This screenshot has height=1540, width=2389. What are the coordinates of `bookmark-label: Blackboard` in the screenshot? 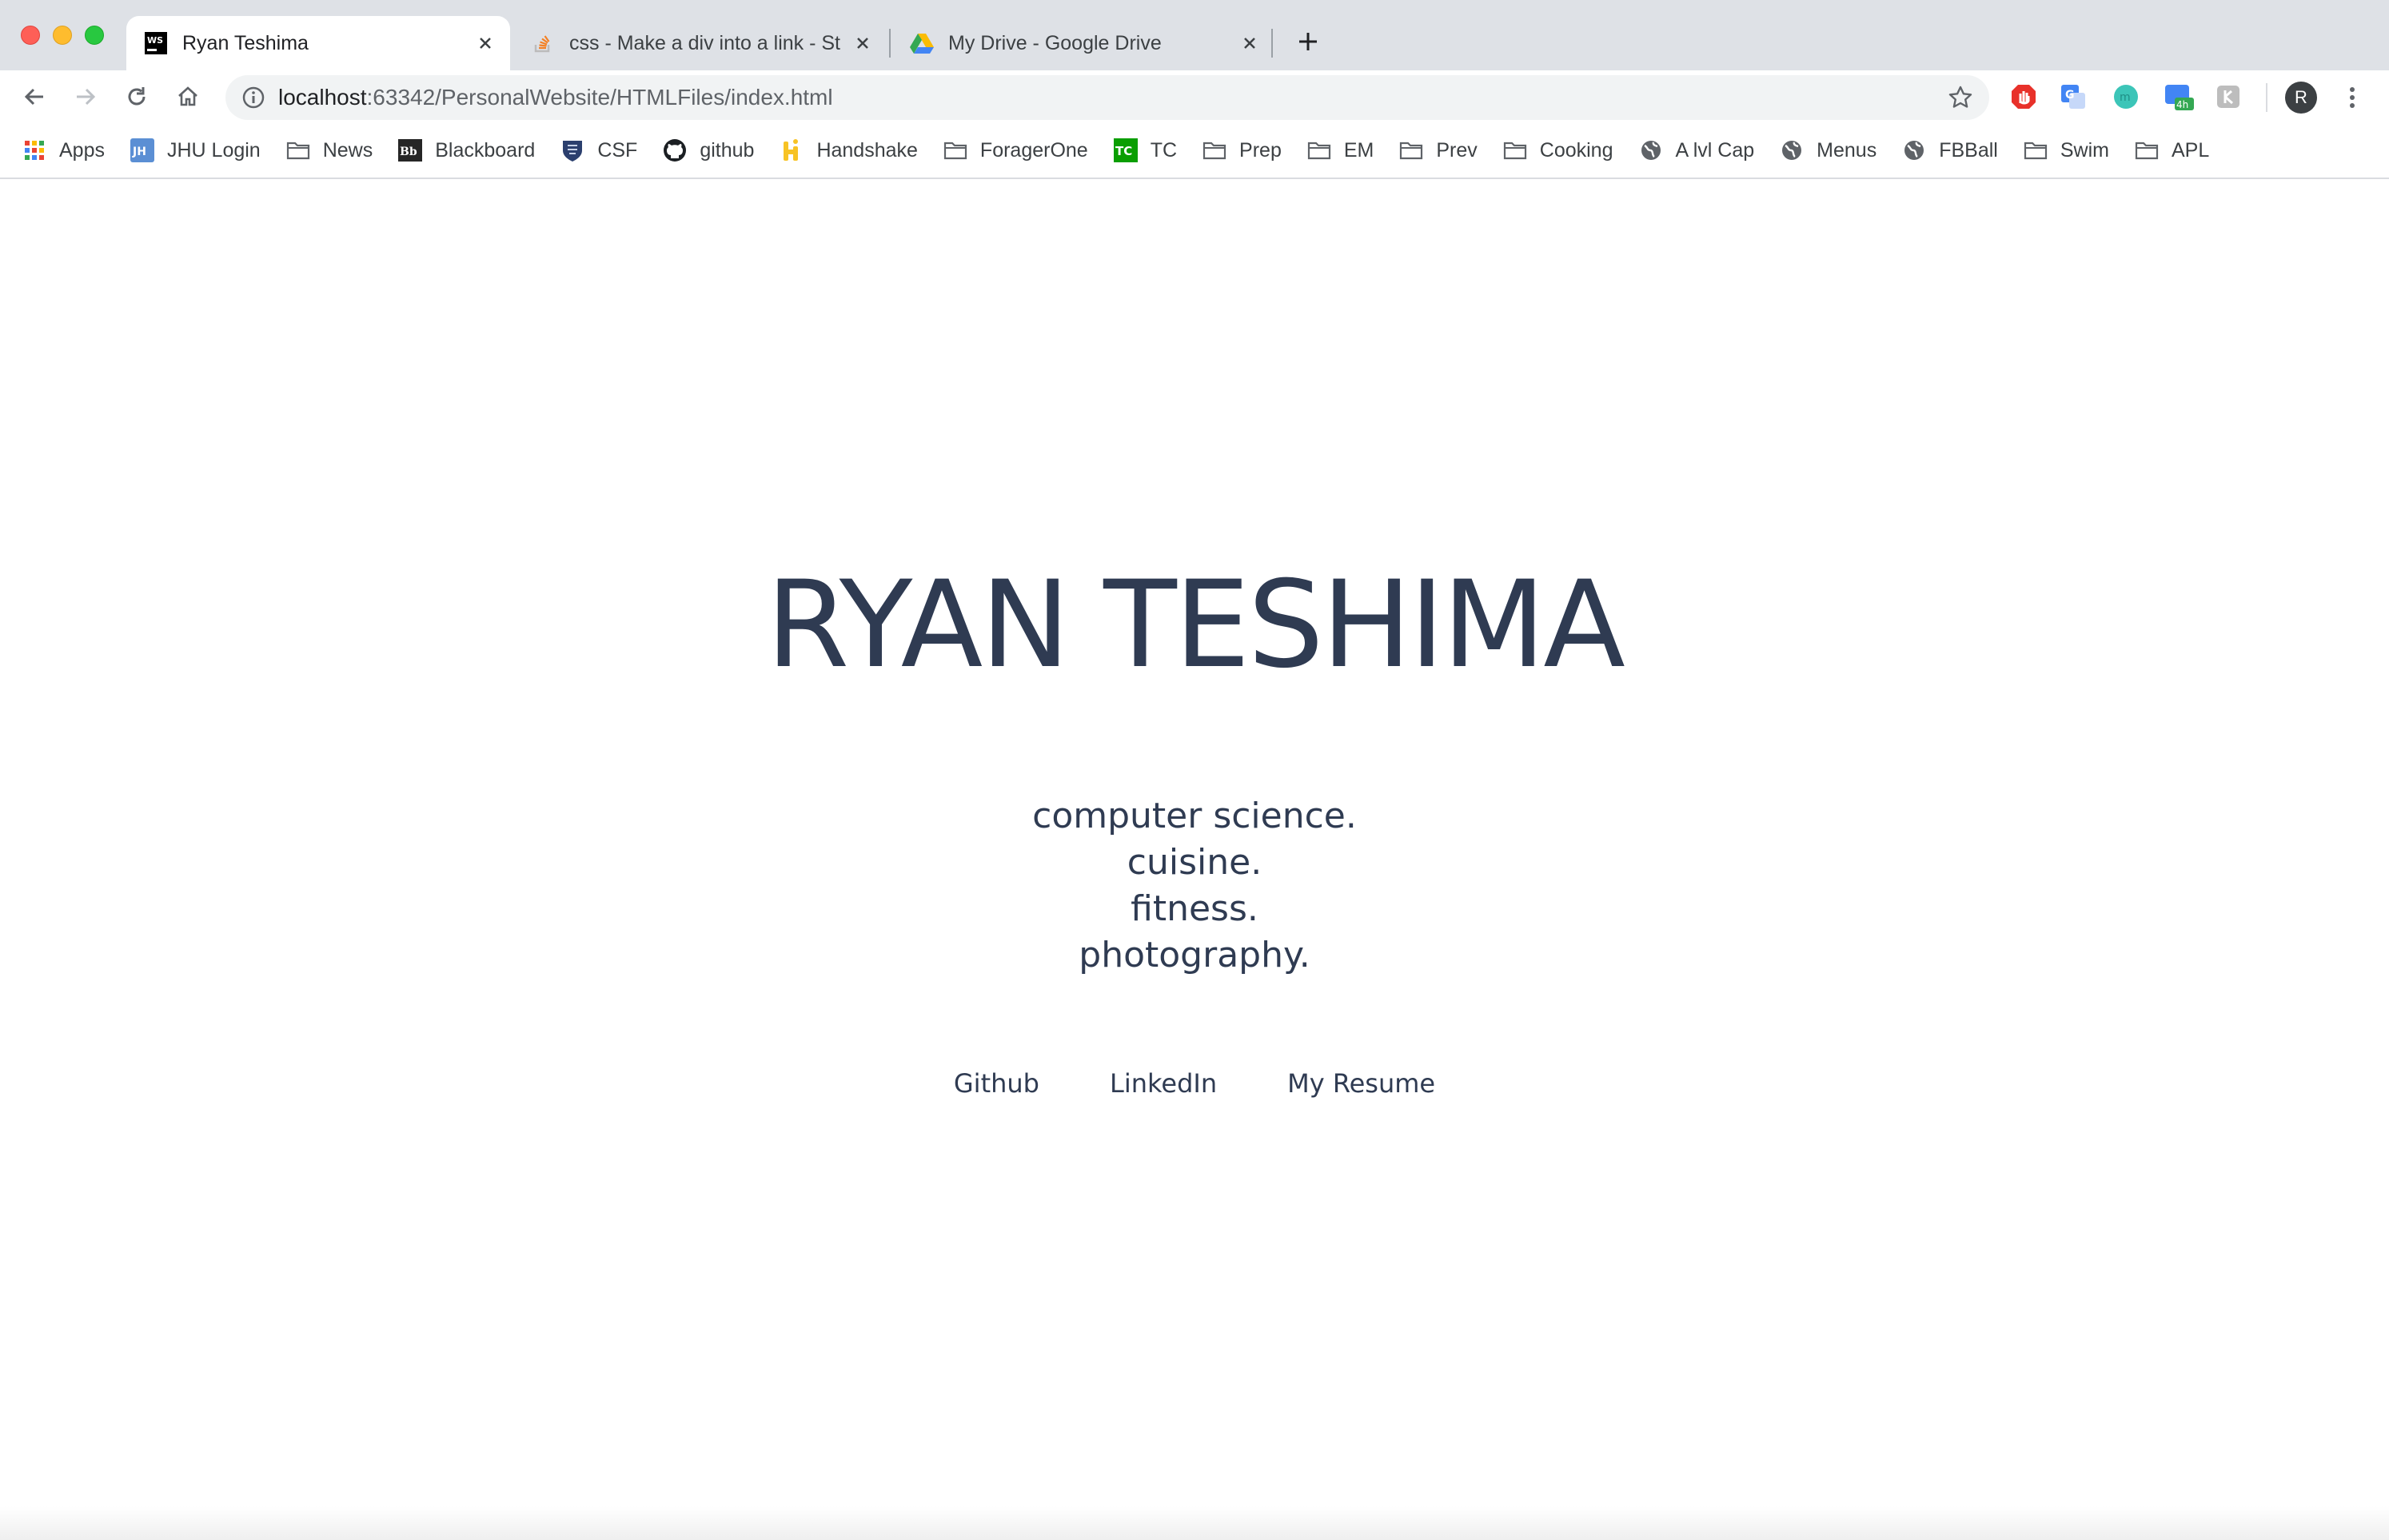 It's located at (485, 150).